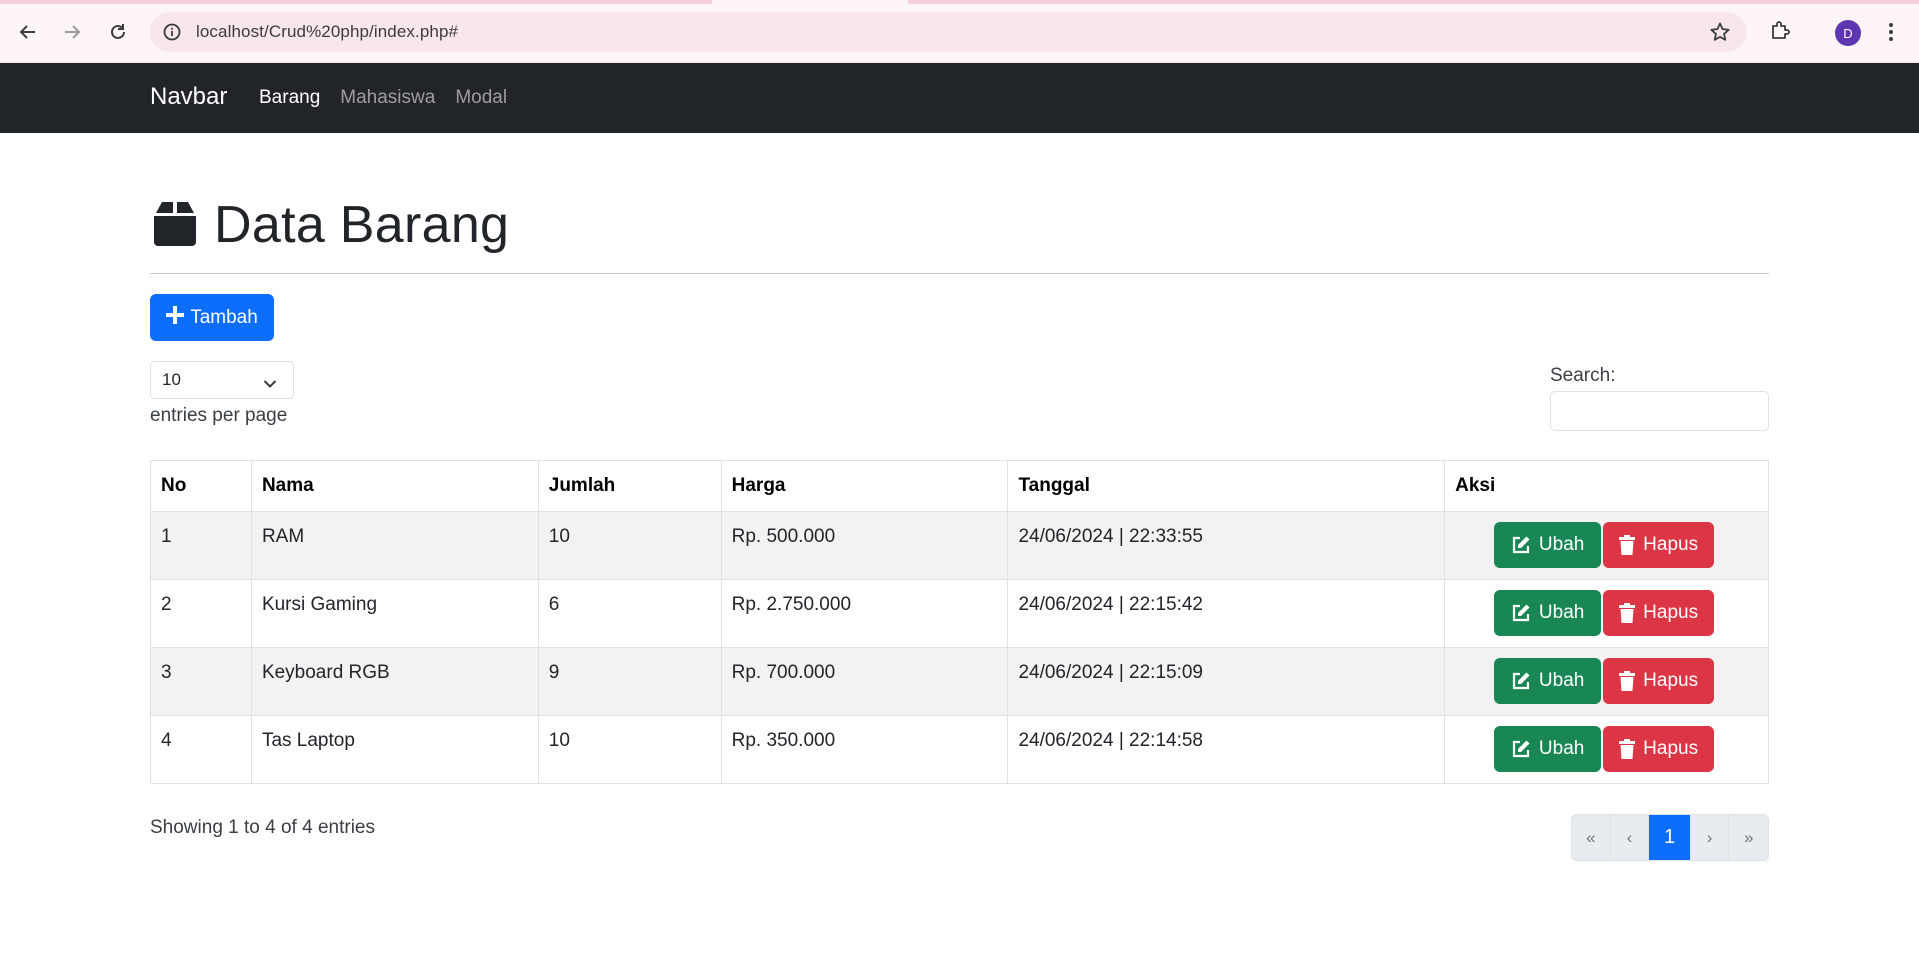 Image resolution: width=1919 pixels, height=972 pixels. Describe the element at coordinates (394, 613) in the screenshot. I see `cell-nama: Kursi Gaming` at that location.